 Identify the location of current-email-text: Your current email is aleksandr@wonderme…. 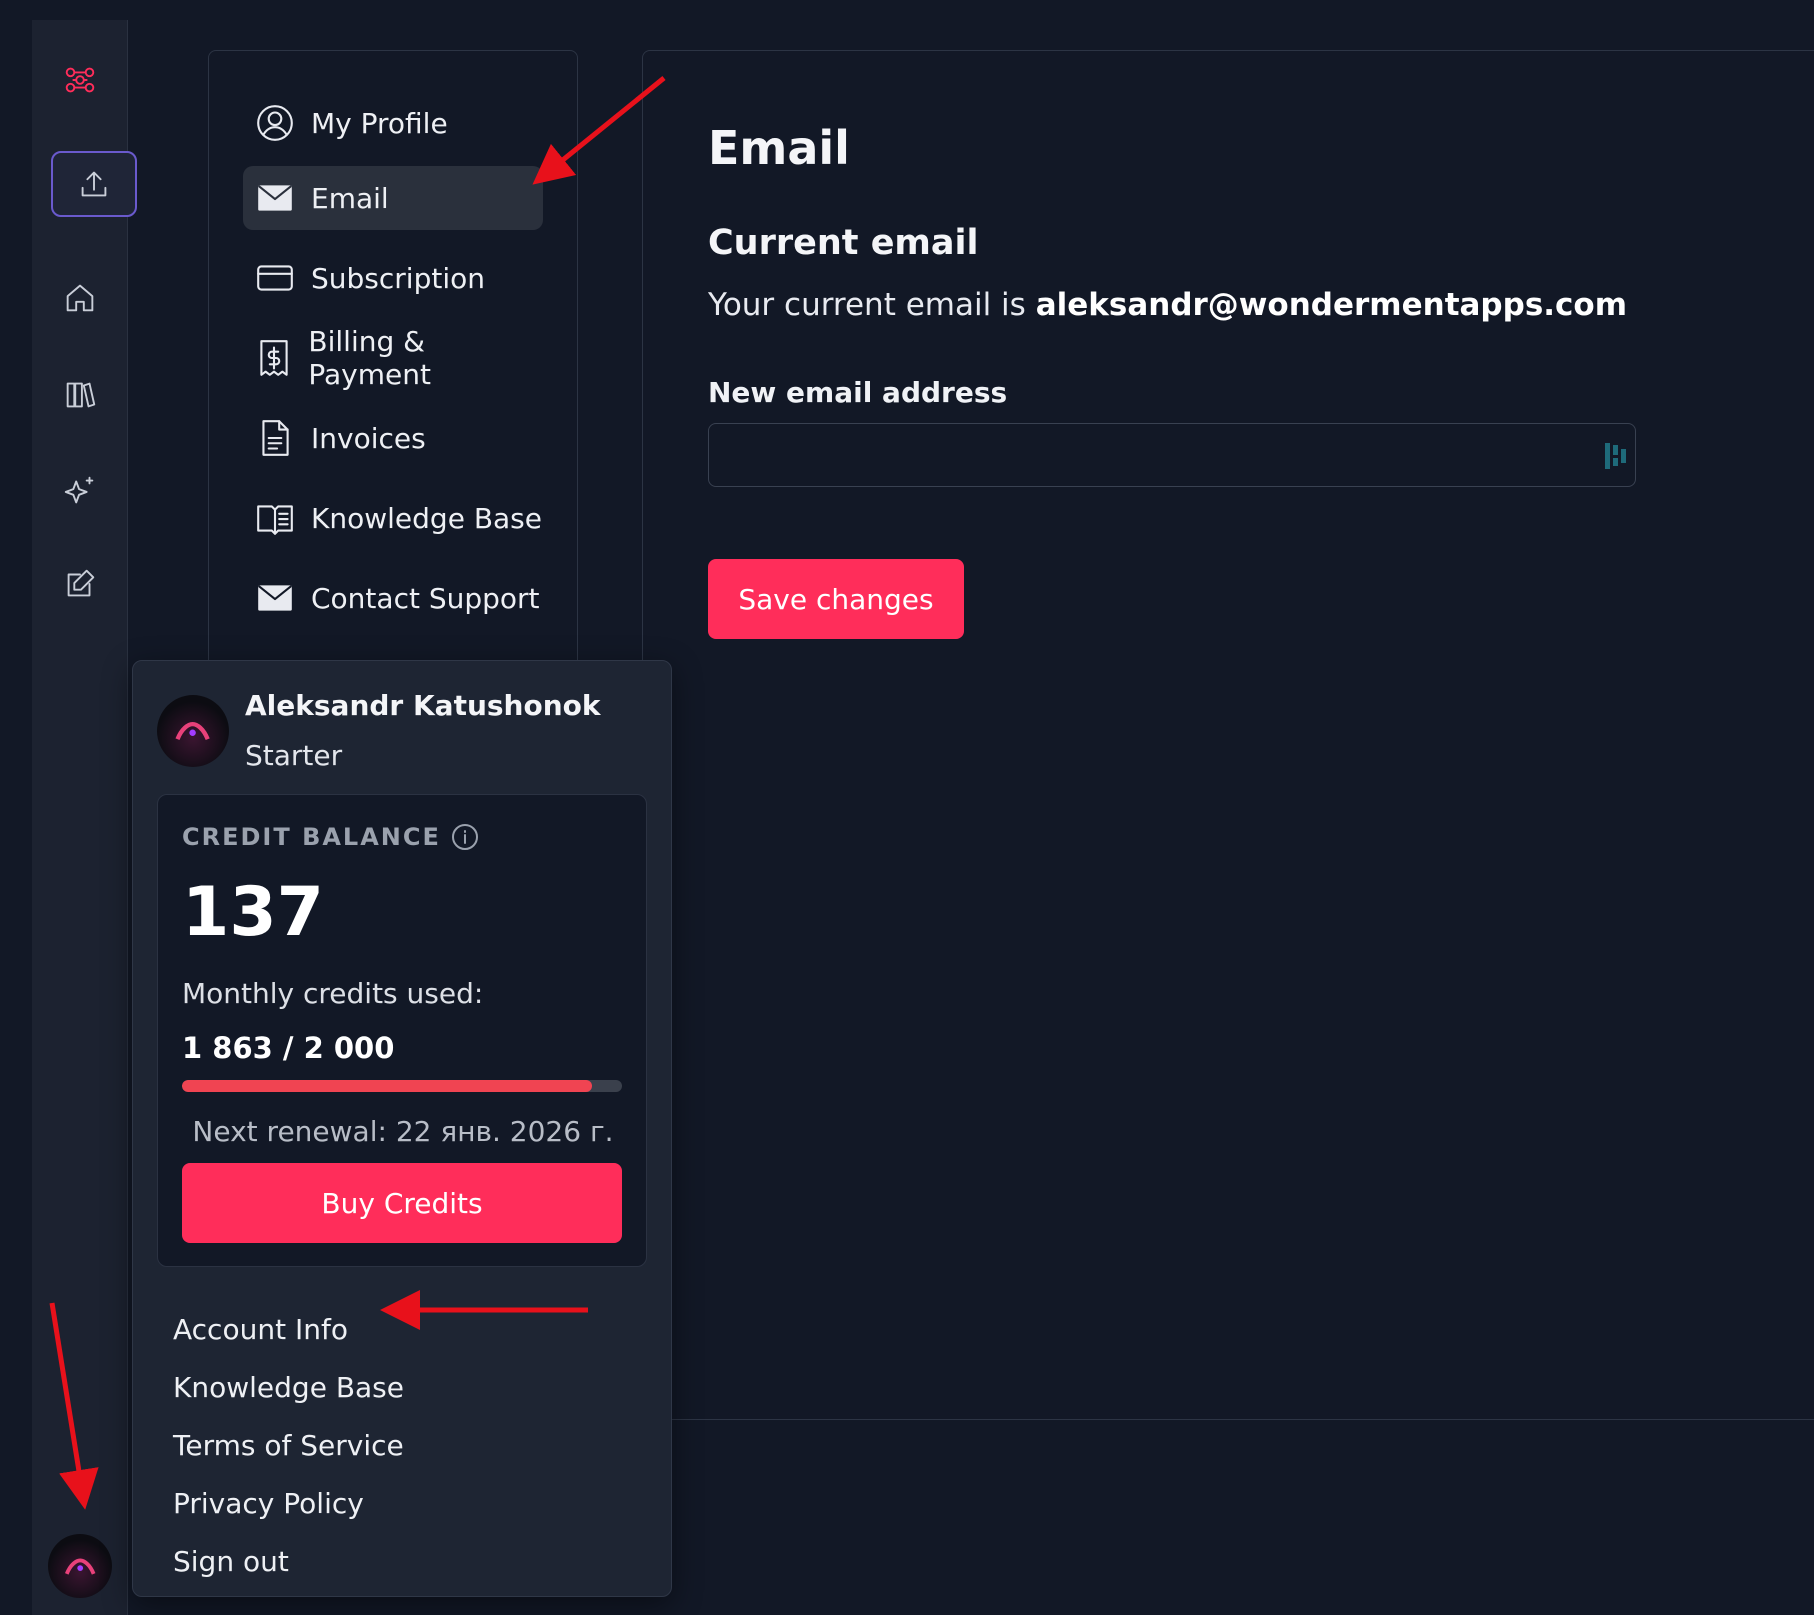
(1167, 305).